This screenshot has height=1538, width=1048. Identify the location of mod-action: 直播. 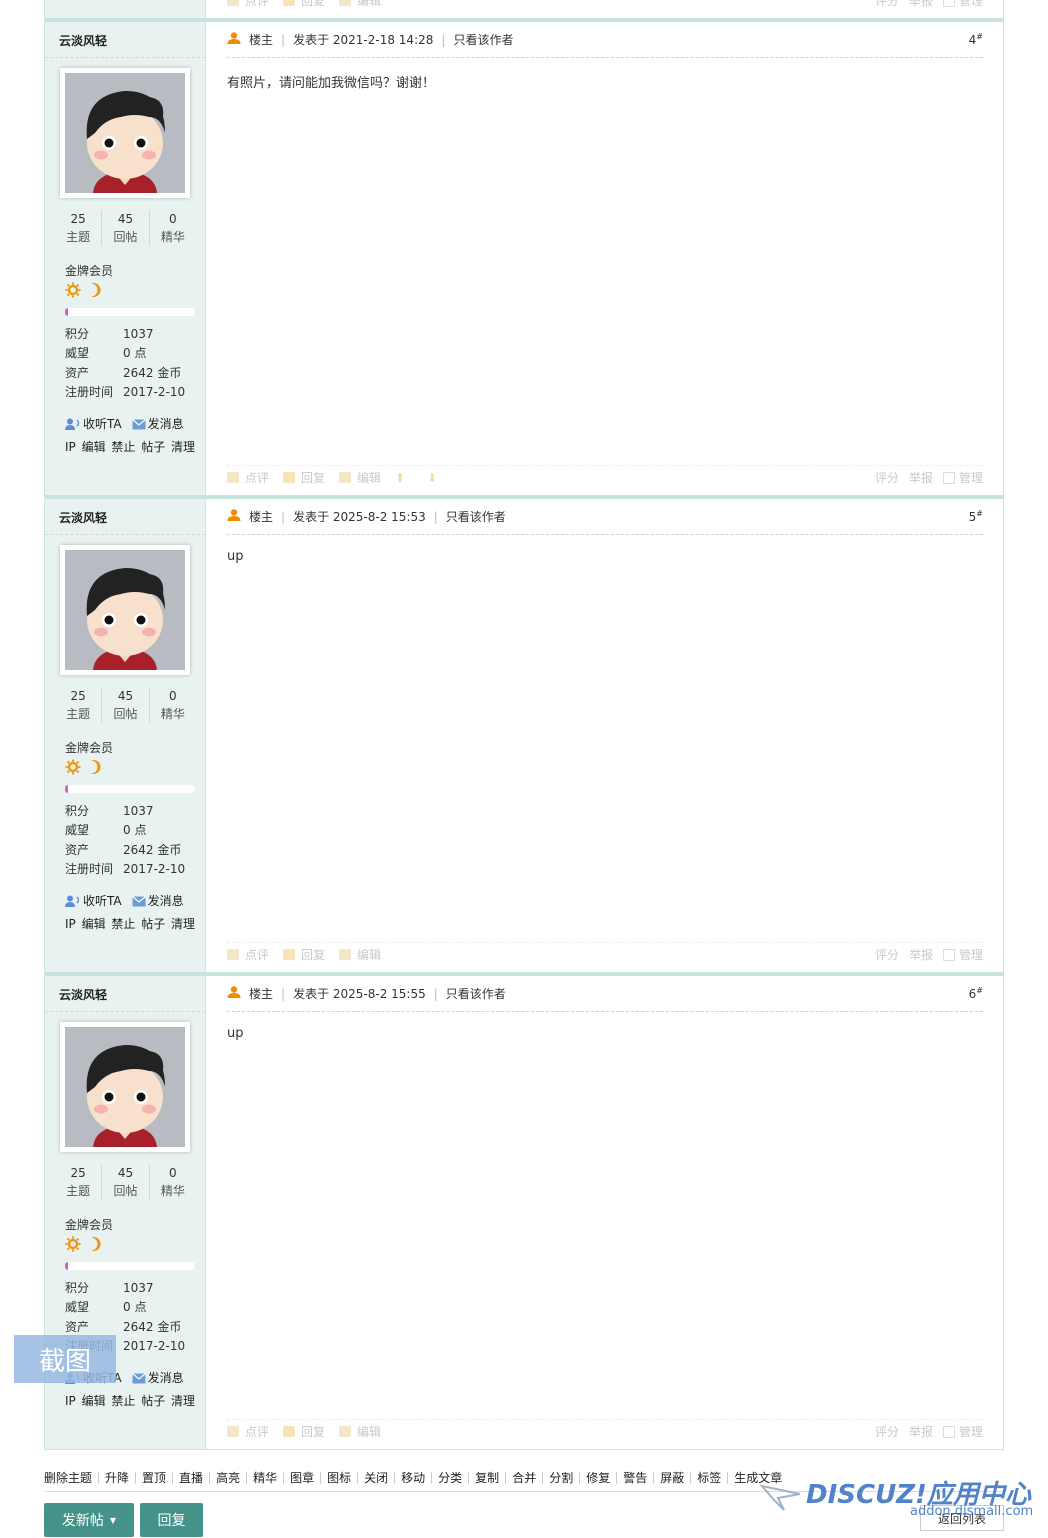
(192, 1477).